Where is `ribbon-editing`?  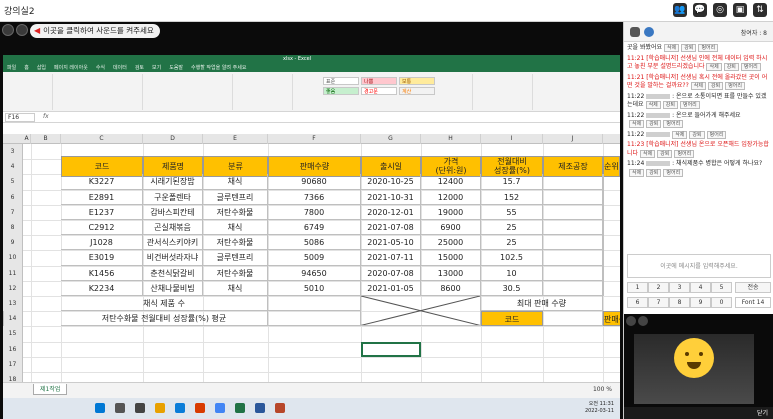 ribbon-editing is located at coordinates (576, 92).